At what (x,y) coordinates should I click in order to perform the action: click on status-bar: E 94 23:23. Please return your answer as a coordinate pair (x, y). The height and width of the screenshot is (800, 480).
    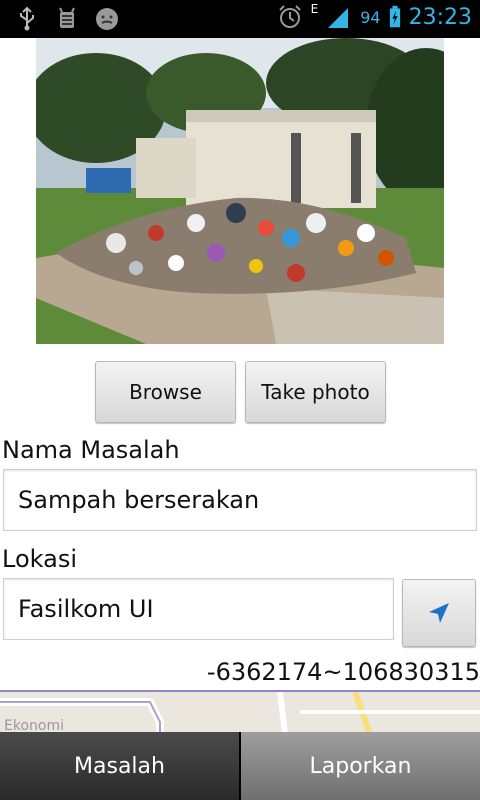
    Looking at the image, I should click on (240, 19).